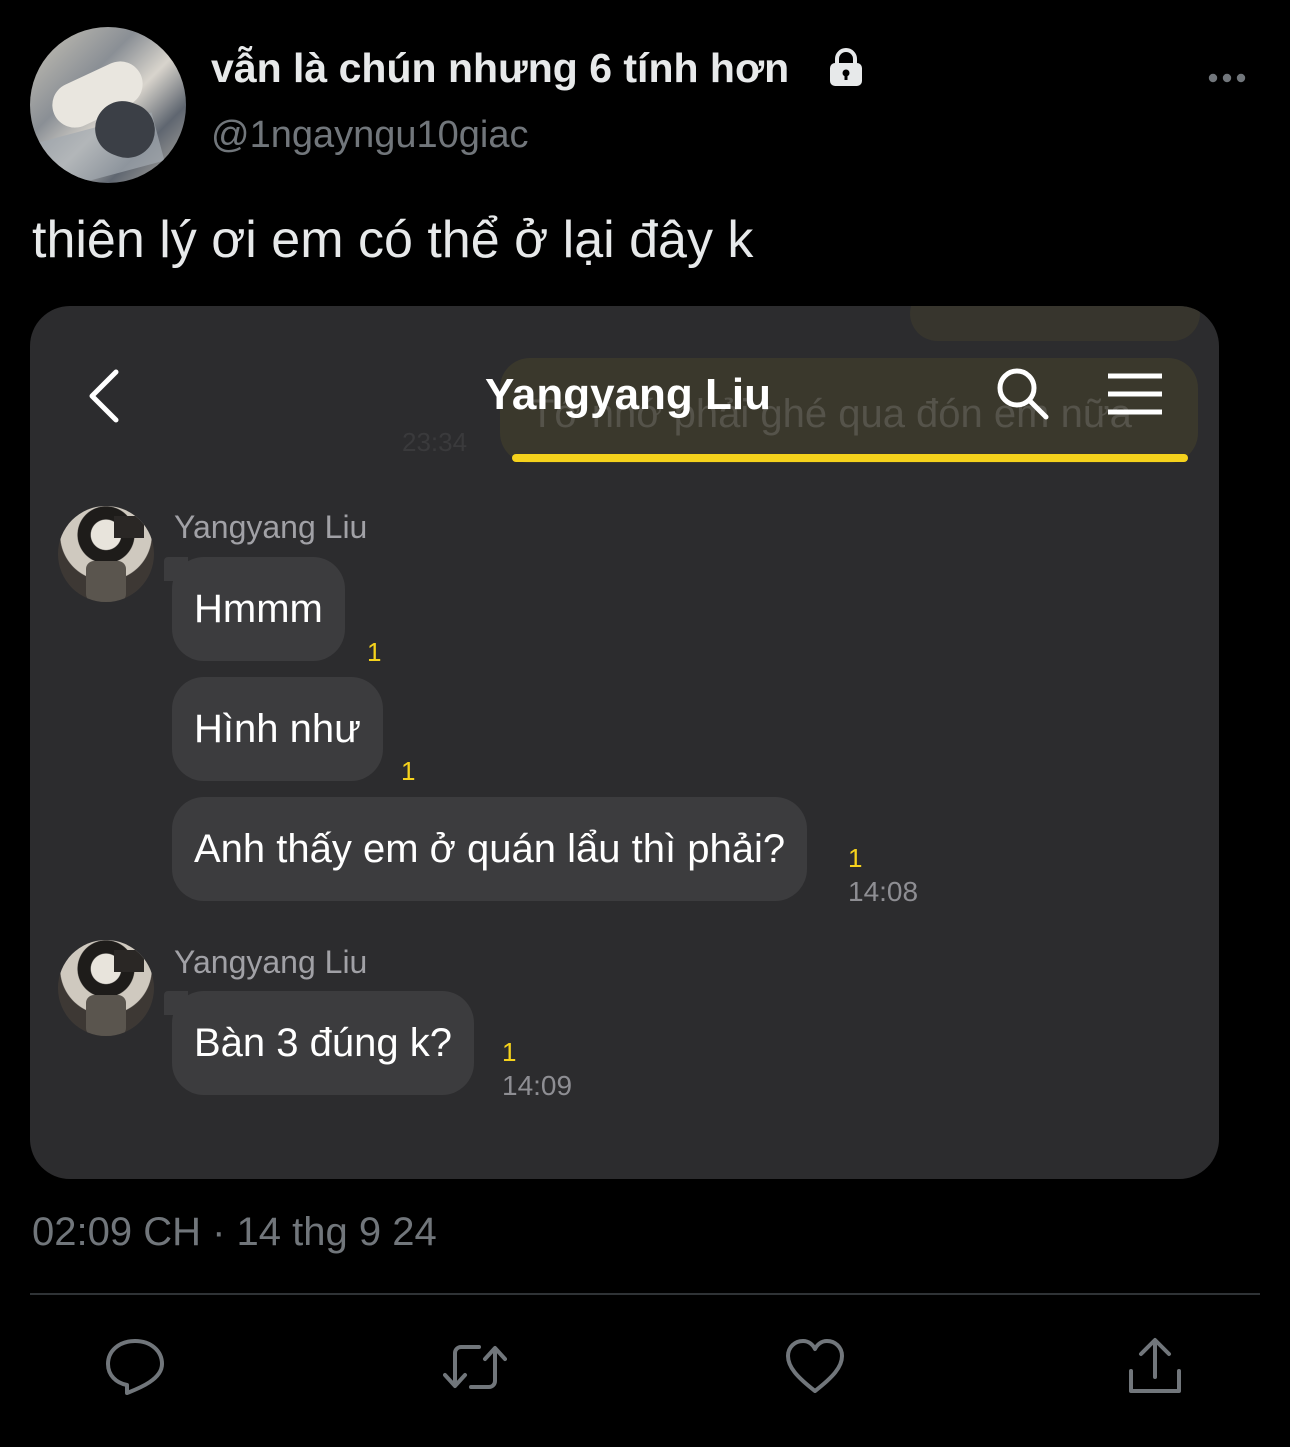 This screenshot has width=1290, height=1447. Describe the element at coordinates (1023, 394) in the screenshot. I see `search-icon` at that location.